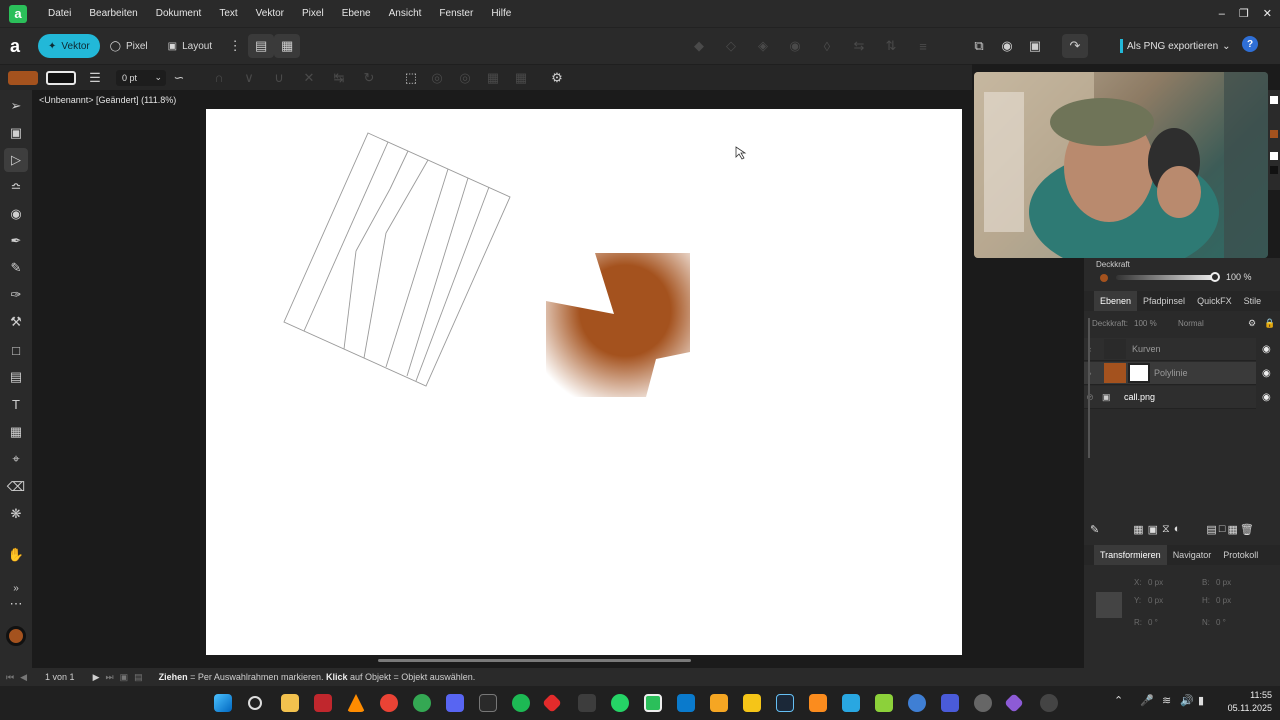  What do you see at coordinates (1138, 529) in the screenshot?
I see `fx-icon: ▦` at bounding box center [1138, 529].